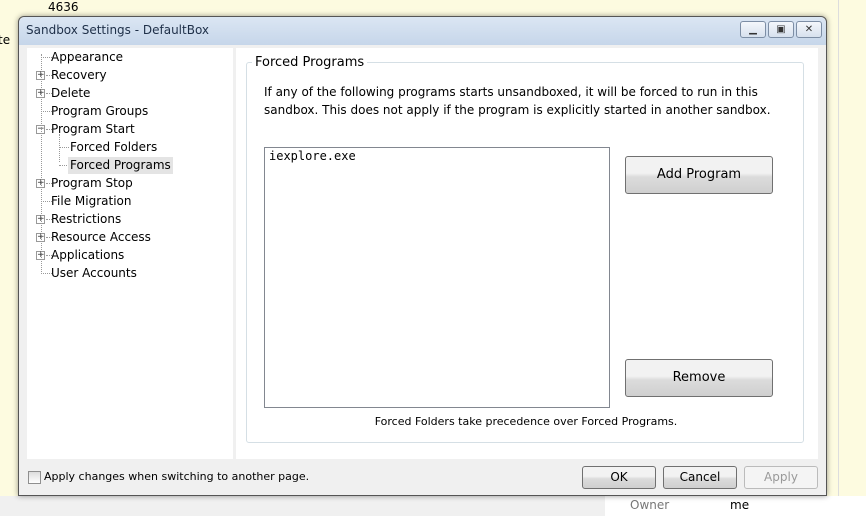 Image resolution: width=866 pixels, height=516 pixels. I want to click on maximize-icon: ▣, so click(781, 29).